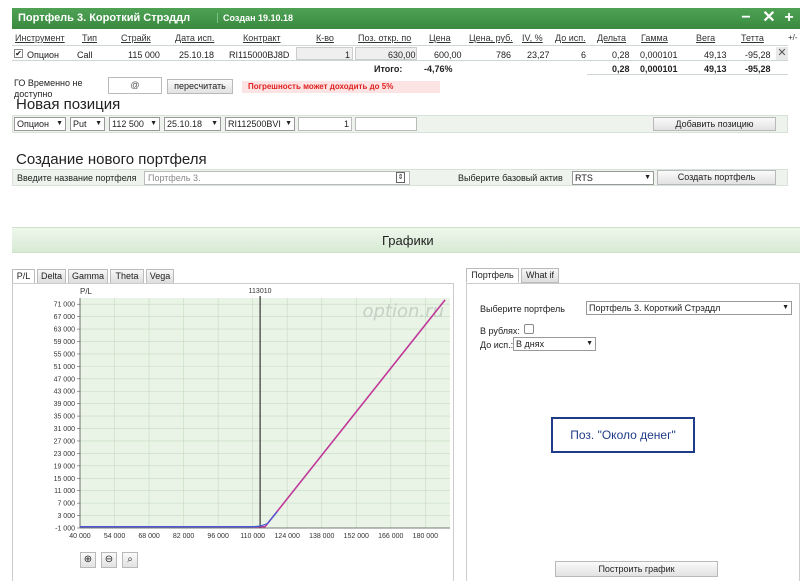 Image resolution: width=800 pixels, height=581 pixels. Describe the element at coordinates (570, 38) in the screenshot. I see `col-days: До исп.` at that location.